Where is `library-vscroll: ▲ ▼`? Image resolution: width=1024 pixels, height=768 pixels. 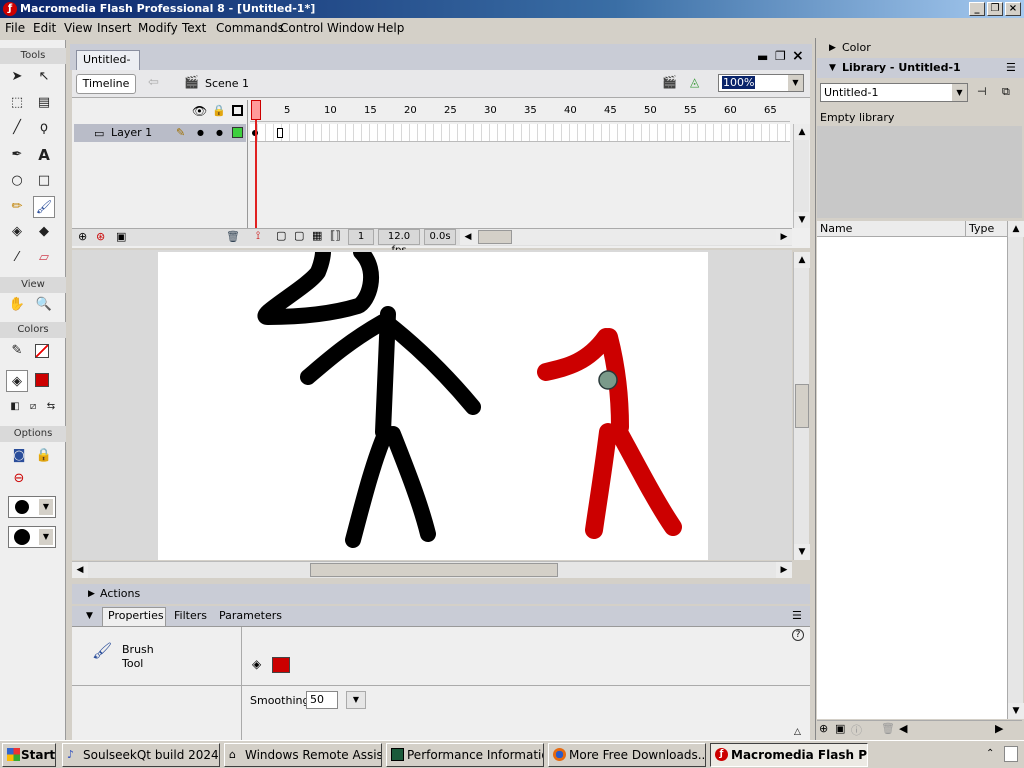 library-vscroll: ▲ ▼ is located at coordinates (1015, 470).